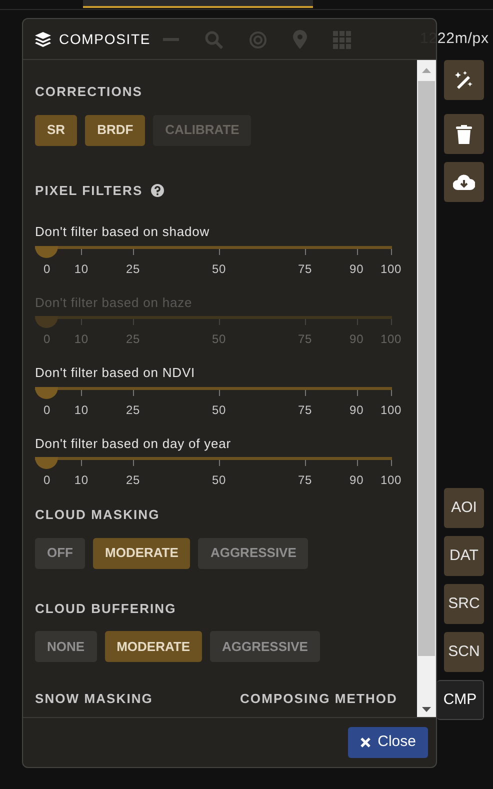 Image resolution: width=493 pixels, height=789 pixels. Describe the element at coordinates (319, 699) in the screenshot. I see `section-heading: COMPOSING METHOD` at that location.